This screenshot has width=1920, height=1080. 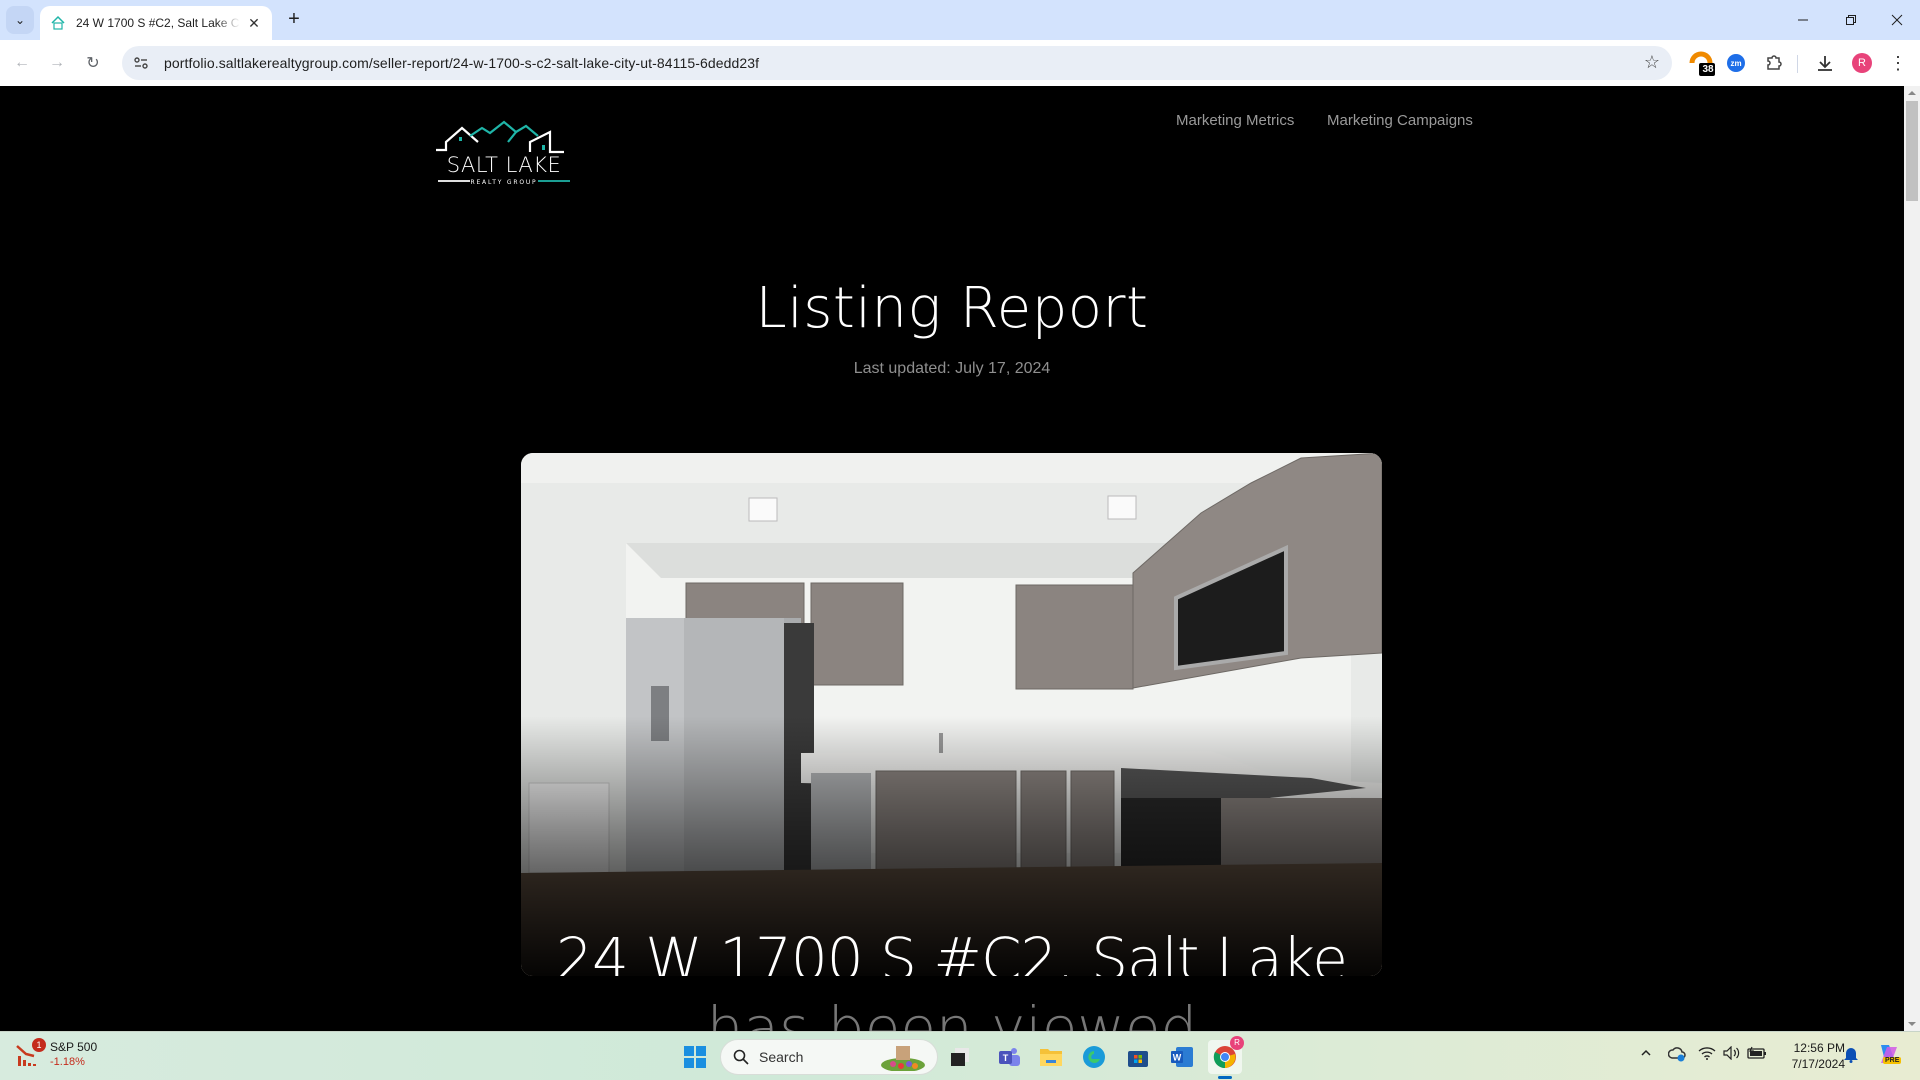 What do you see at coordinates (1237, 1043) in the screenshot?
I see `chrome-profile-badge: R` at bounding box center [1237, 1043].